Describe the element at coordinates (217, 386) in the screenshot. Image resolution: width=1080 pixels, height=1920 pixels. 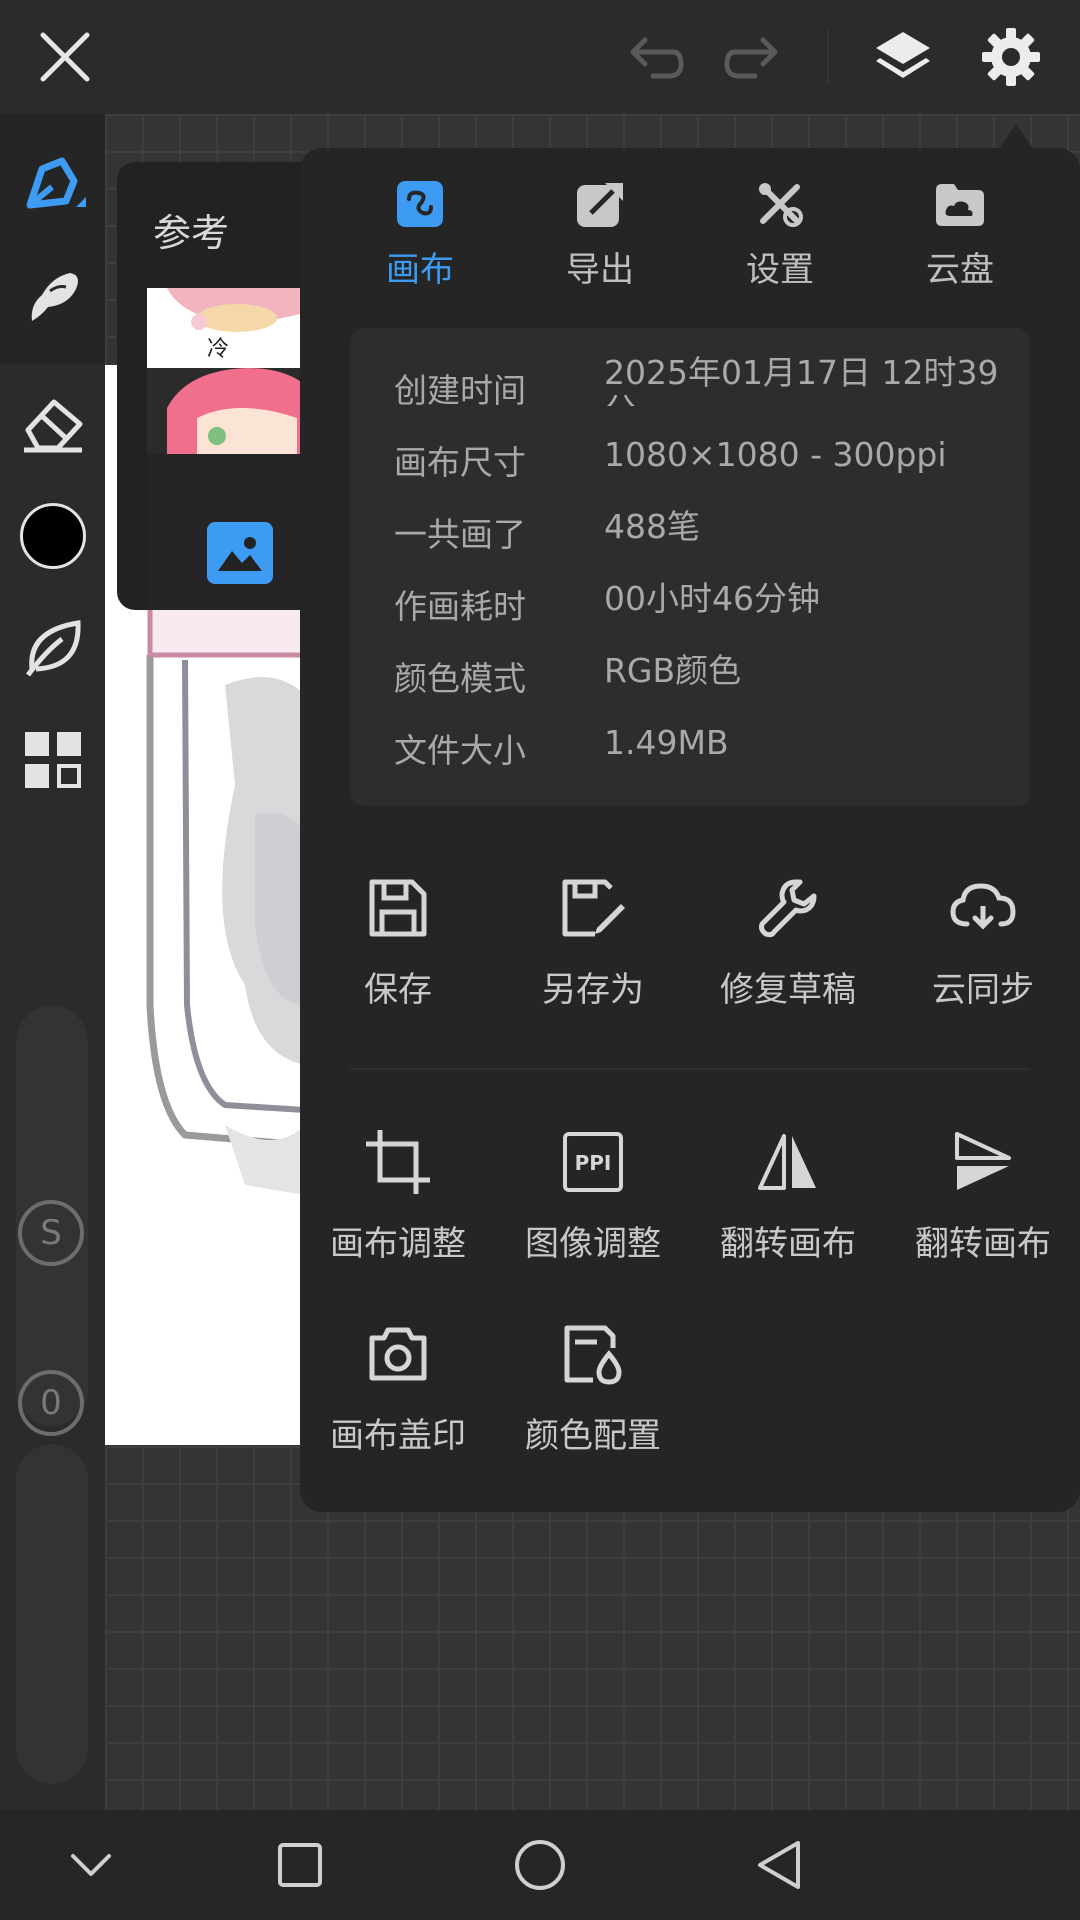
I see `reference-panel: 参考 冷` at that location.